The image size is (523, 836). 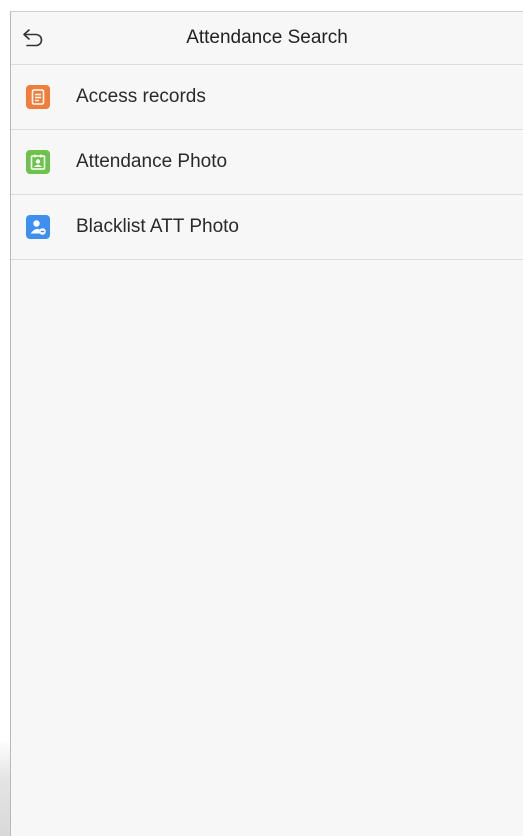 I want to click on menu-item-blacklist-att-photo: Blacklist ATT Photo, so click(x=267, y=227).